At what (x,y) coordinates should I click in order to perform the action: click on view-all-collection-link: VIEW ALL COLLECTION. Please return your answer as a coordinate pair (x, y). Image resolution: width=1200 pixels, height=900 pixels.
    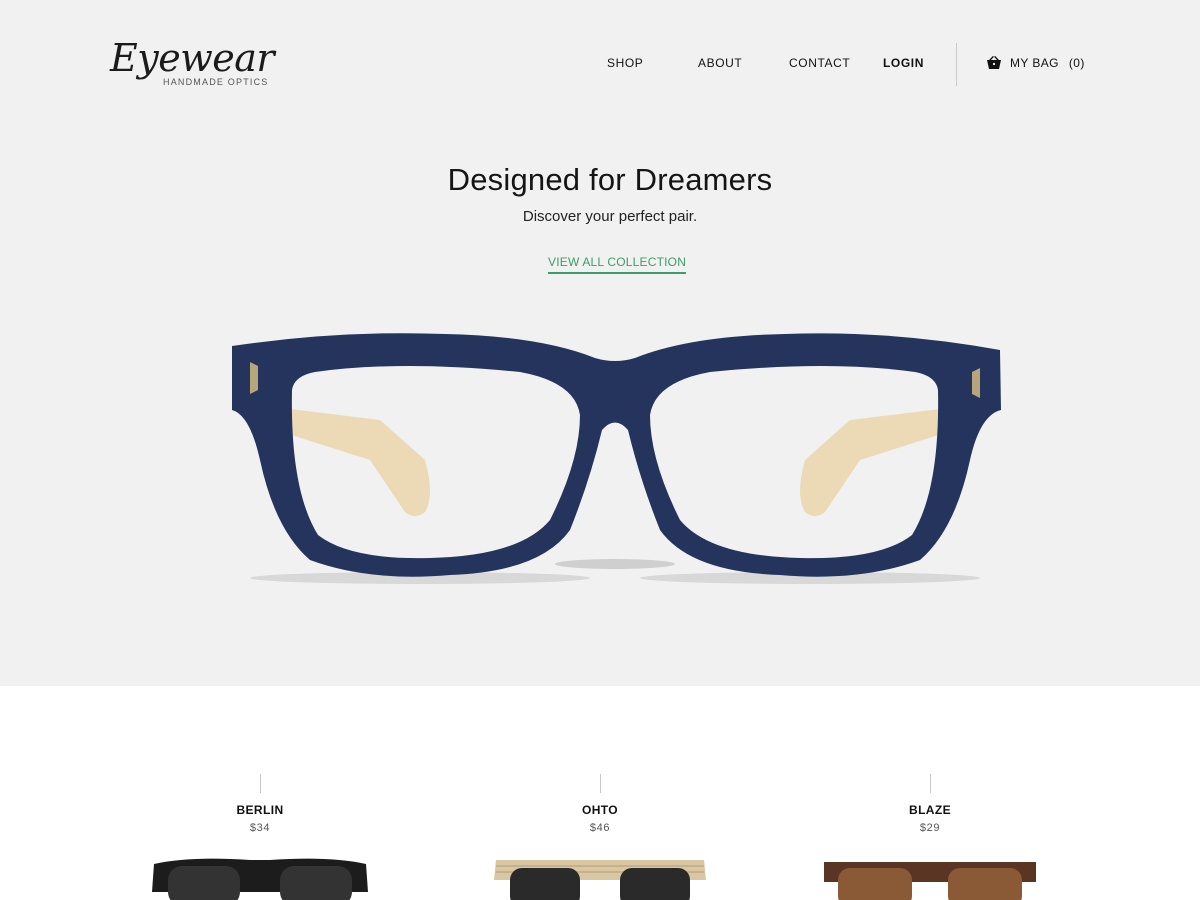
    Looking at the image, I should click on (617, 264).